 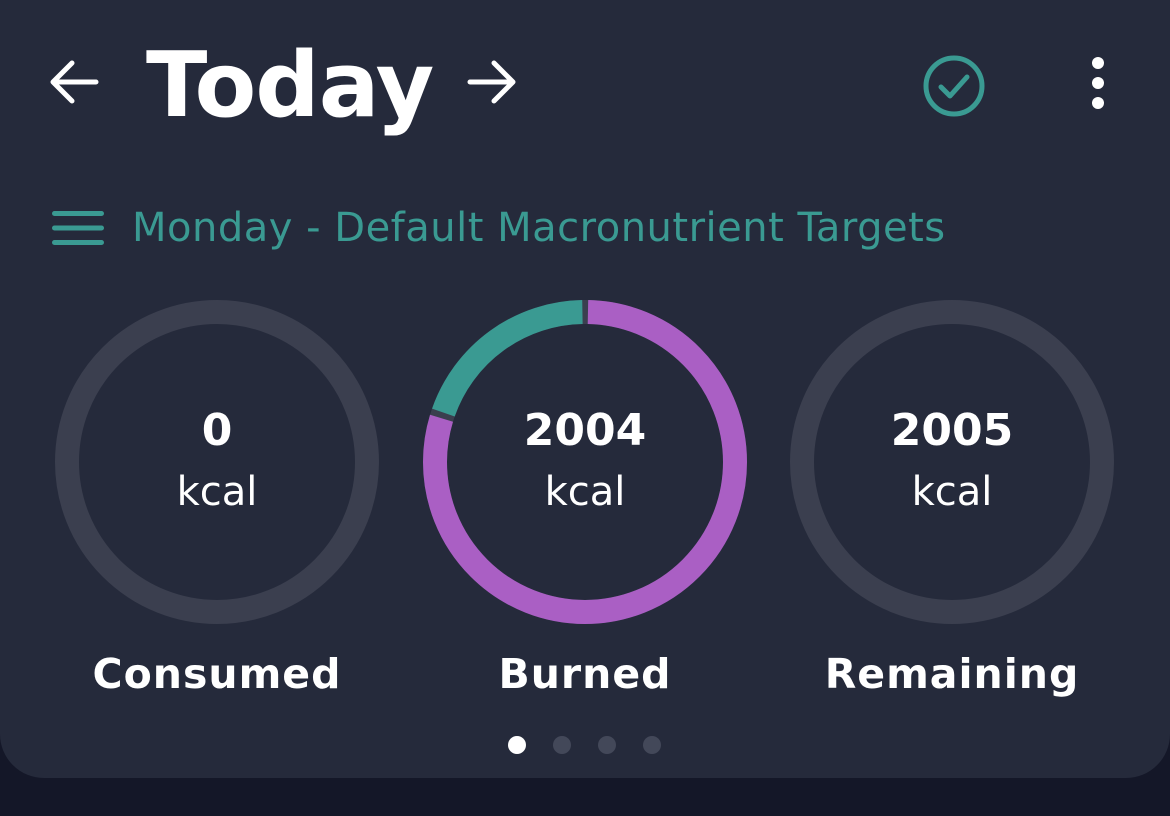 I want to click on complete-day-button, so click(x=954, y=86).